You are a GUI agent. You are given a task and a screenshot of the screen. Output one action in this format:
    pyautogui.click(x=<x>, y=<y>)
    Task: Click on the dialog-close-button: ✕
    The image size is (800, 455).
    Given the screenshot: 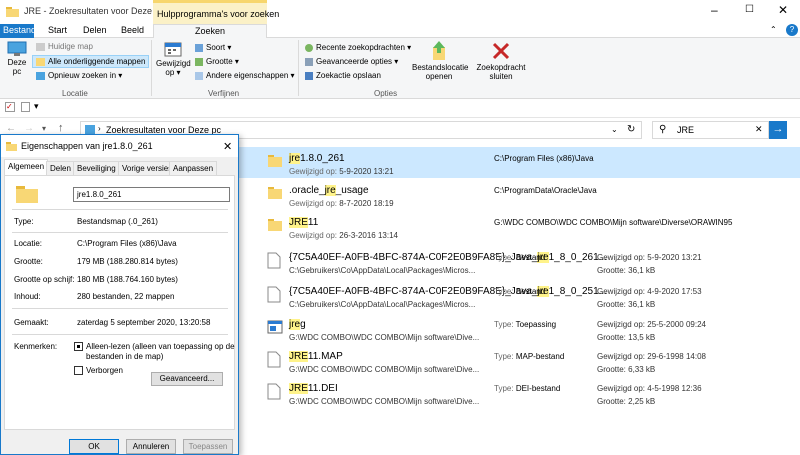 What is the action you would take?
    pyautogui.click(x=227, y=146)
    